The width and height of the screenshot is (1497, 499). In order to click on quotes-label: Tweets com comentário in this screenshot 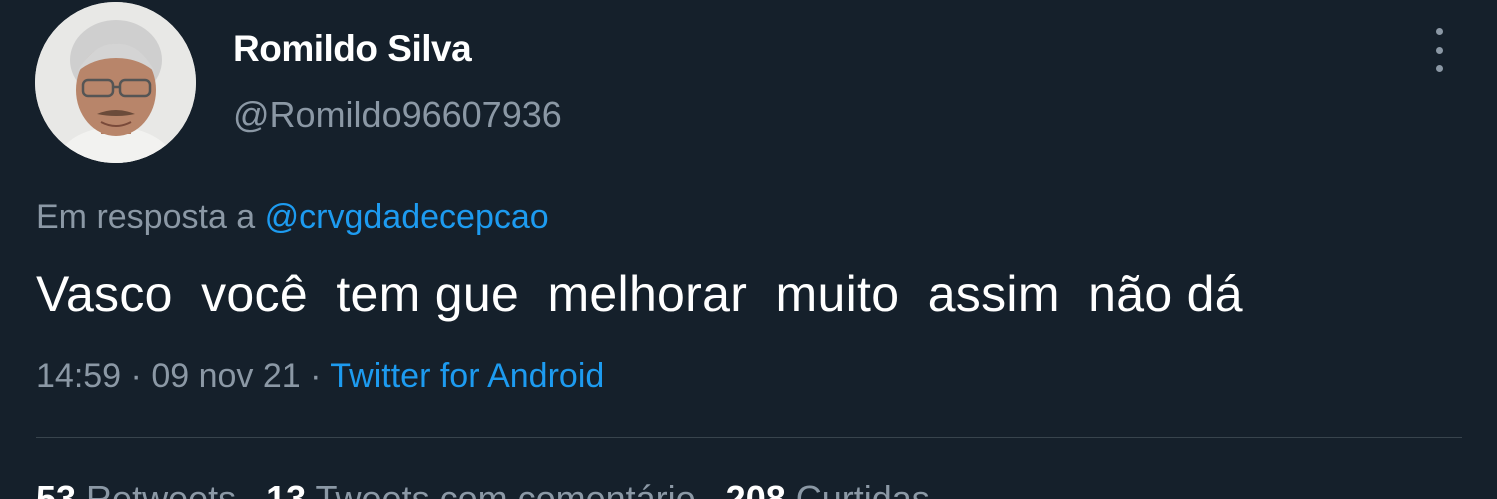, I will do `click(501, 488)`.